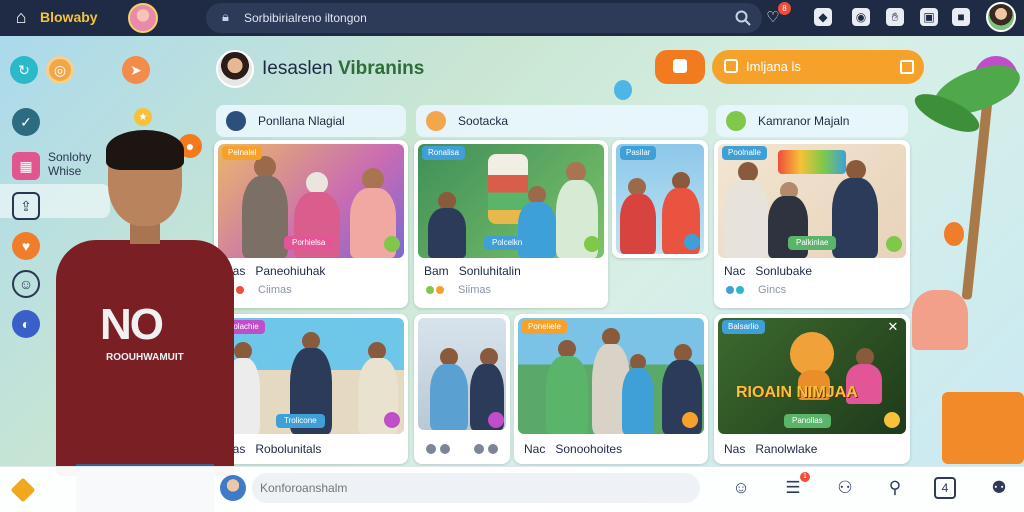 Image resolution: width=1024 pixels, height=512 pixels. What do you see at coordinates (273, 449) in the screenshot?
I see `card-title: Nas Robolunitals` at bounding box center [273, 449].